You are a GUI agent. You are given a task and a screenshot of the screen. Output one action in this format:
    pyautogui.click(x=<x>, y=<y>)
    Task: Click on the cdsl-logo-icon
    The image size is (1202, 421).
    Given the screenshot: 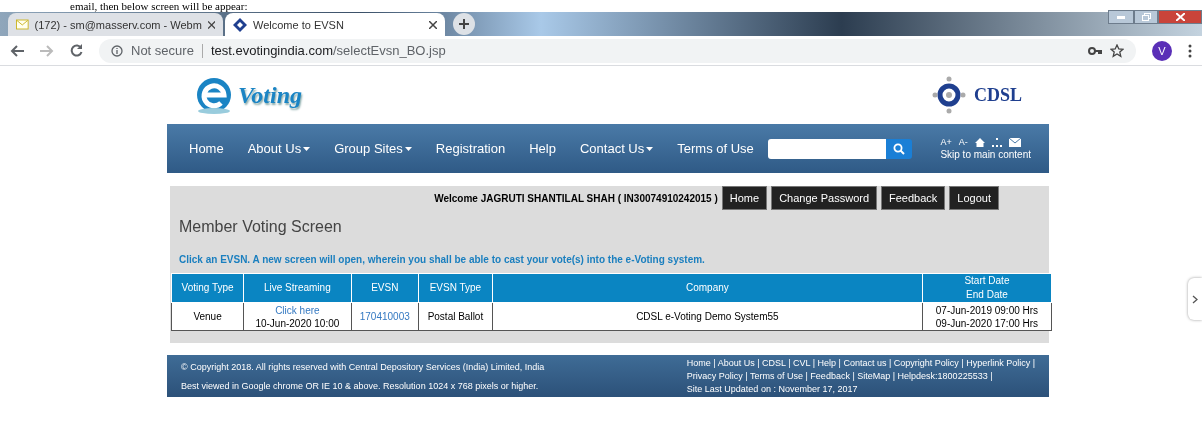 What is the action you would take?
    pyautogui.click(x=949, y=95)
    